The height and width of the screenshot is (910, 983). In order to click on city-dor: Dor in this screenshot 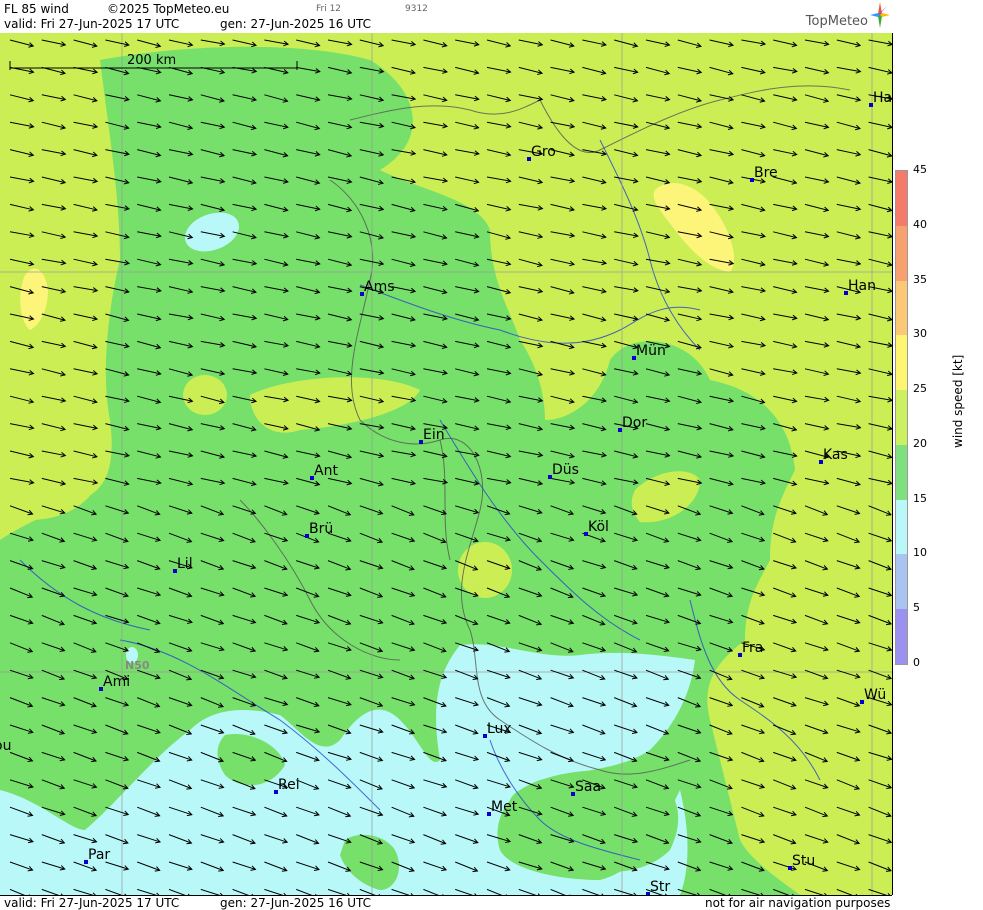, I will do `click(632, 423)`.